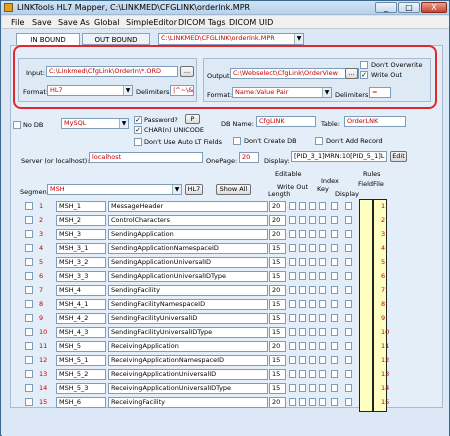 The width and height of the screenshot is (450, 436). Describe the element at coordinates (81, 388) in the screenshot. I see `field-code: MSH_5_3` at that location.